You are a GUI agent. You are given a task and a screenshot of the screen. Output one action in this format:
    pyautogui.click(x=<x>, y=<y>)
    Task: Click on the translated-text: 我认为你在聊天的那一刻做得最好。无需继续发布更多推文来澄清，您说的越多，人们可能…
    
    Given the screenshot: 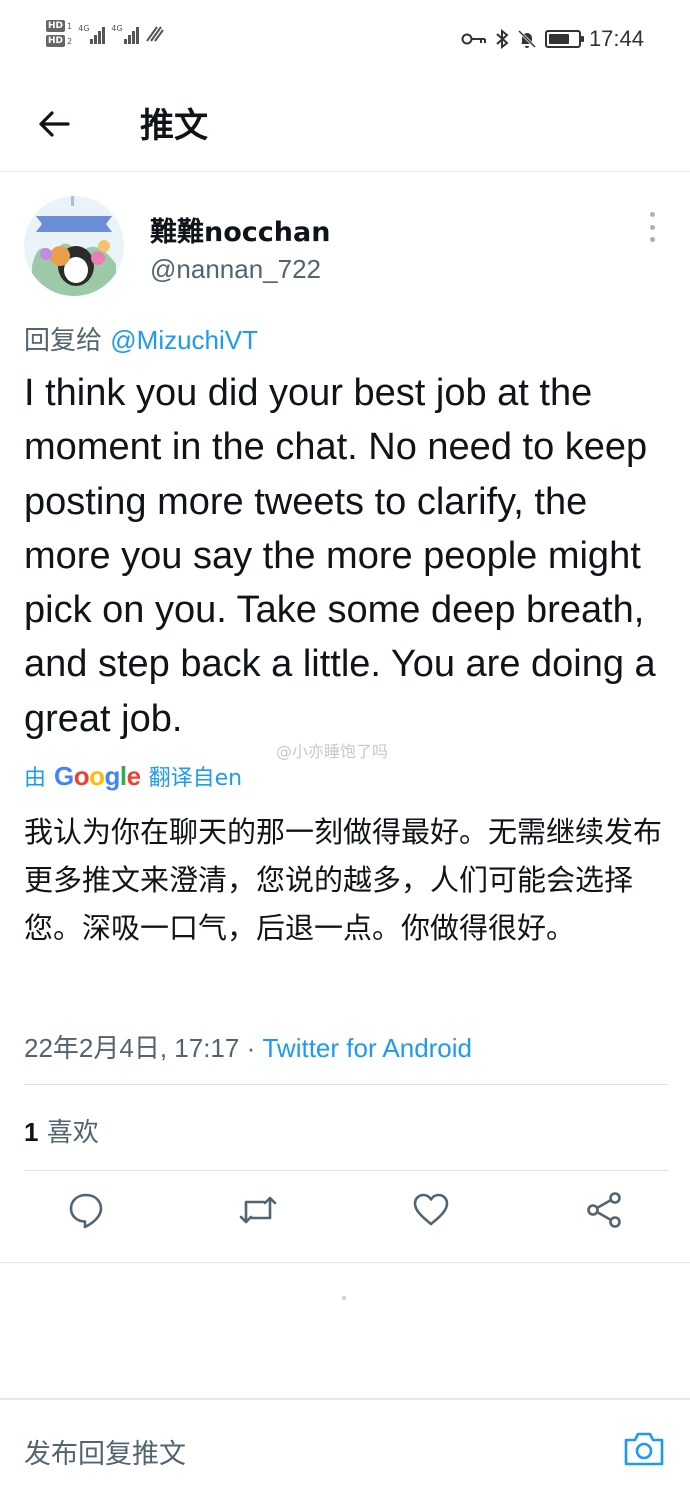 What is the action you would take?
    pyautogui.click(x=343, y=880)
    